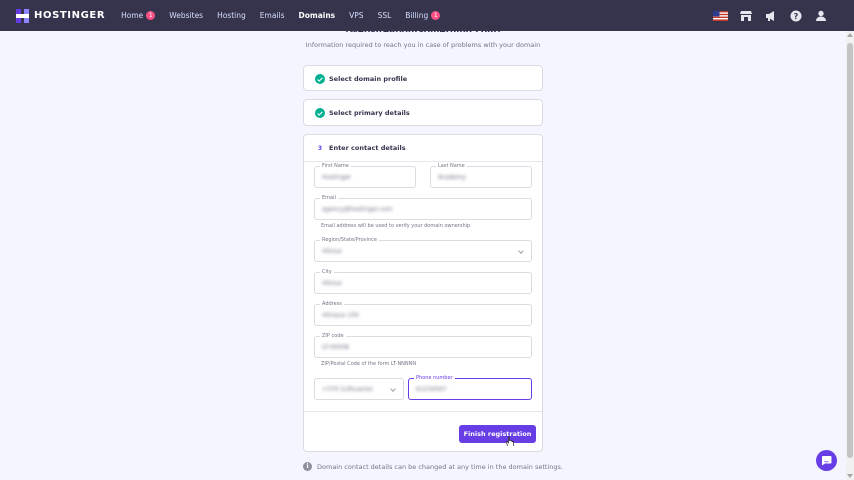 The width and height of the screenshot is (854, 480). Describe the element at coordinates (850, 250) in the screenshot. I see `scrollbar-thumb` at that location.